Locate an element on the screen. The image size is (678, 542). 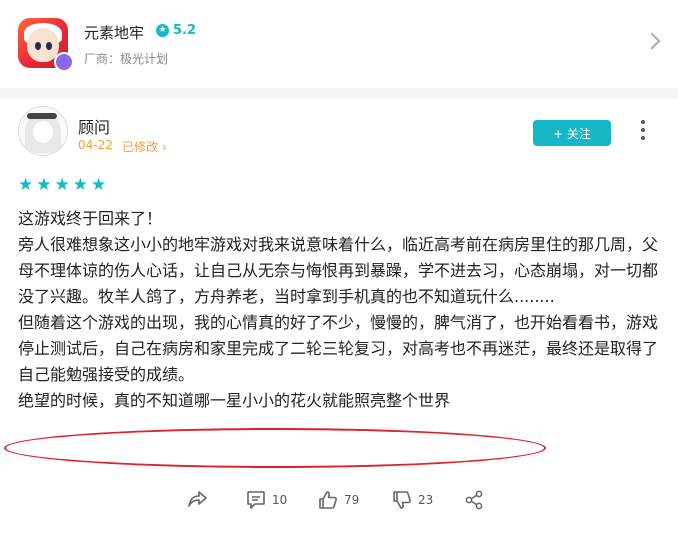
dislike-count: 23 is located at coordinates (426, 500).